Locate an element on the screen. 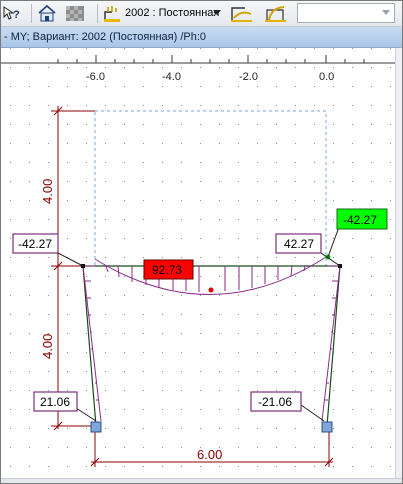 This screenshot has height=484, width=403. home-view-button is located at coordinates (47, 13).